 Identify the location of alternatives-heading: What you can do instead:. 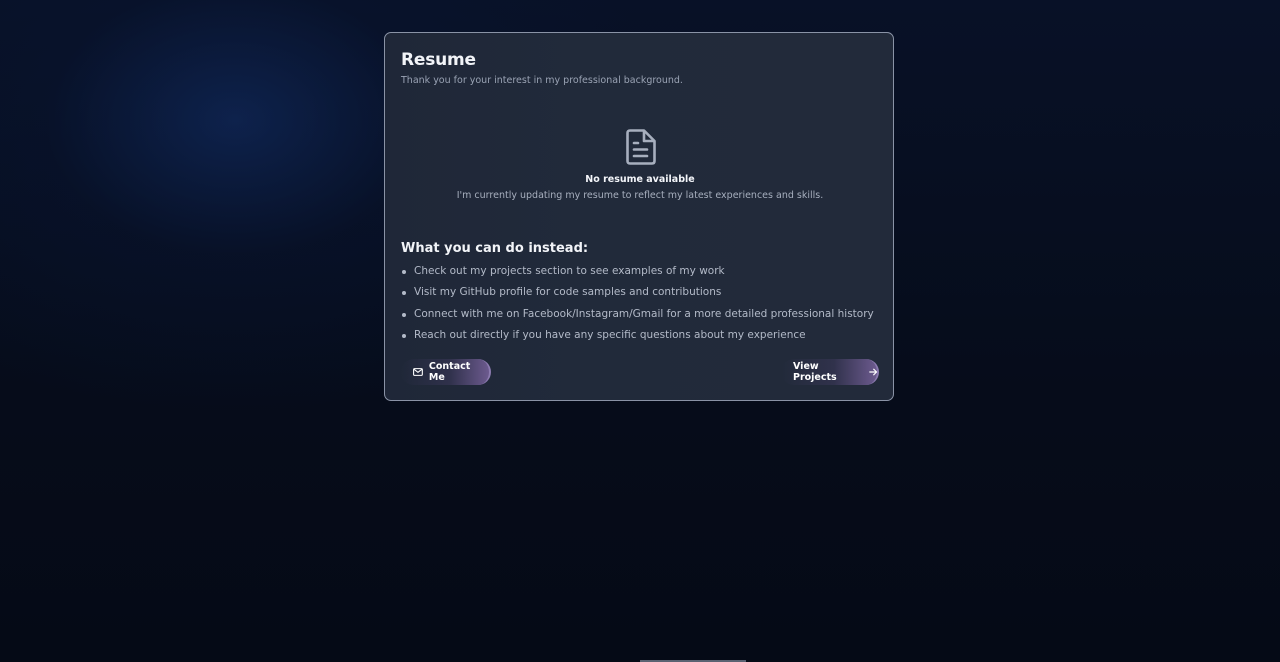
(495, 248).